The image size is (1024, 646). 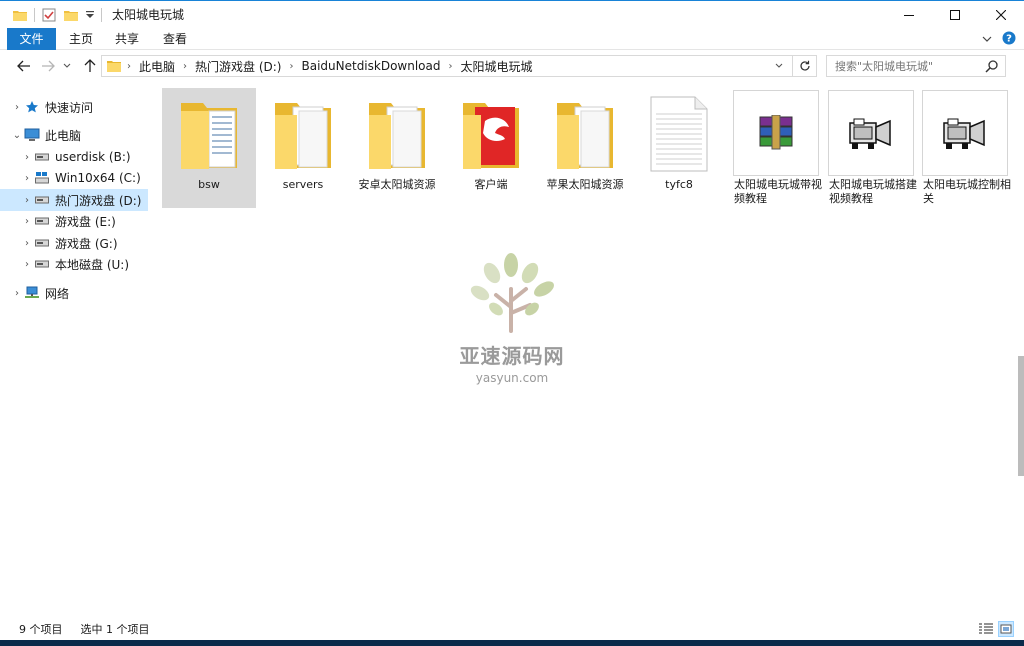 I want to click on tab-share: 共享, so click(x=127, y=39).